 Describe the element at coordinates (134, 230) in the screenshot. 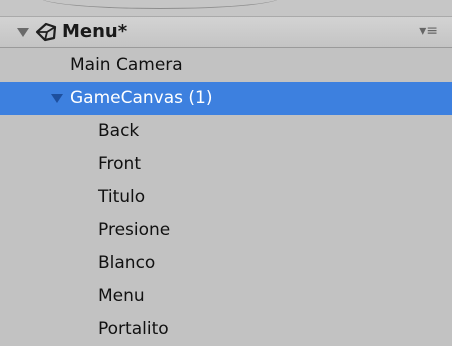

I see `hierarchy-item-label: Presione` at that location.